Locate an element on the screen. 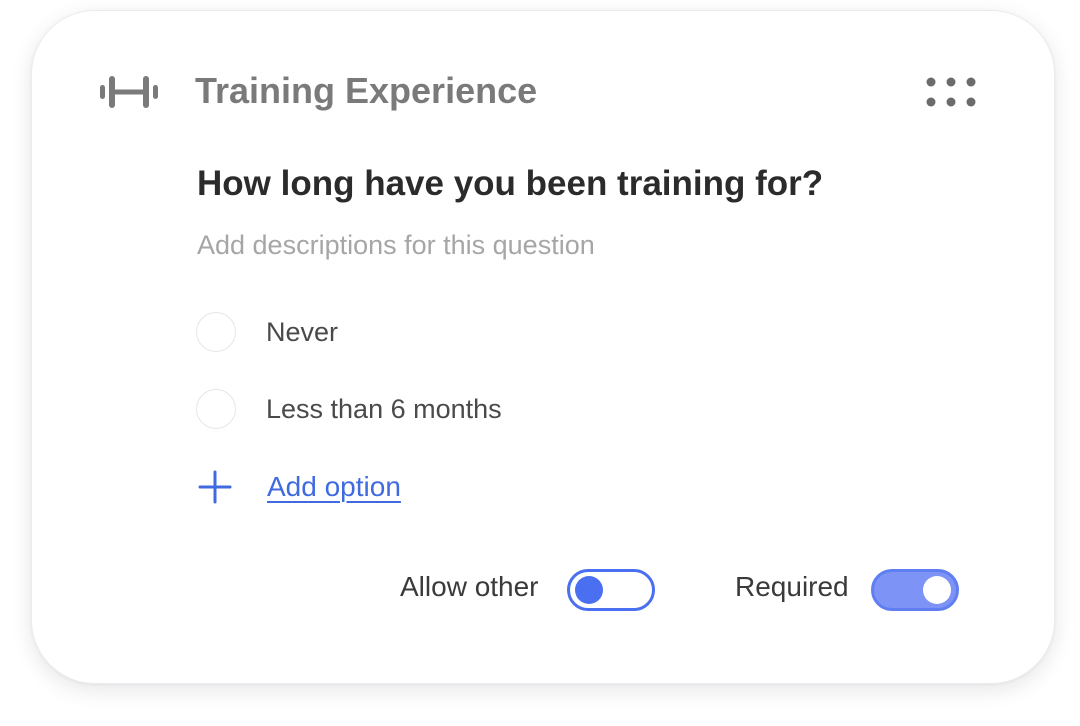  add-option-link: Add option is located at coordinates (334, 487).